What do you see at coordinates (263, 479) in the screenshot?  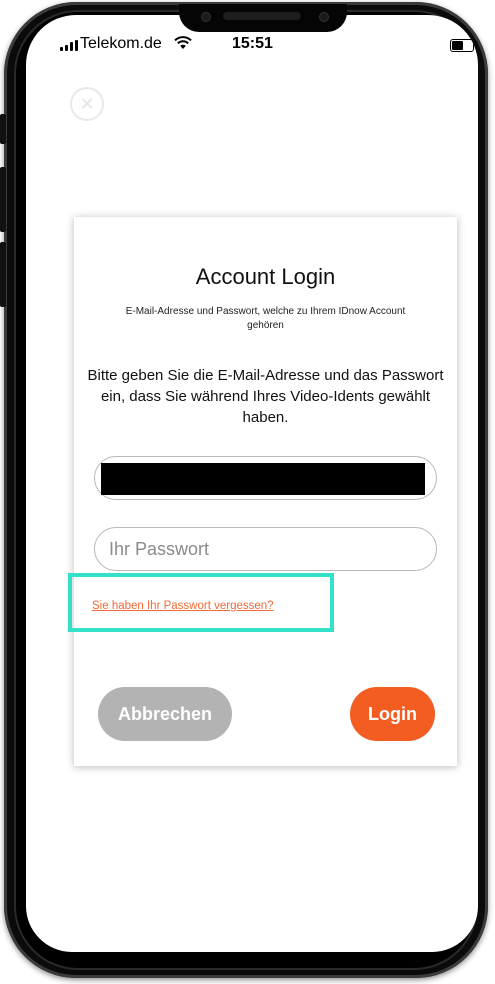 I see `email-redacted-value` at bounding box center [263, 479].